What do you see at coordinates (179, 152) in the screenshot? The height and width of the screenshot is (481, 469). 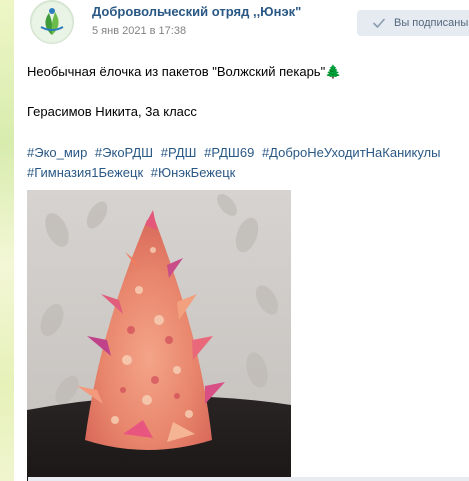 I see `hashtag-link: #РДШ` at bounding box center [179, 152].